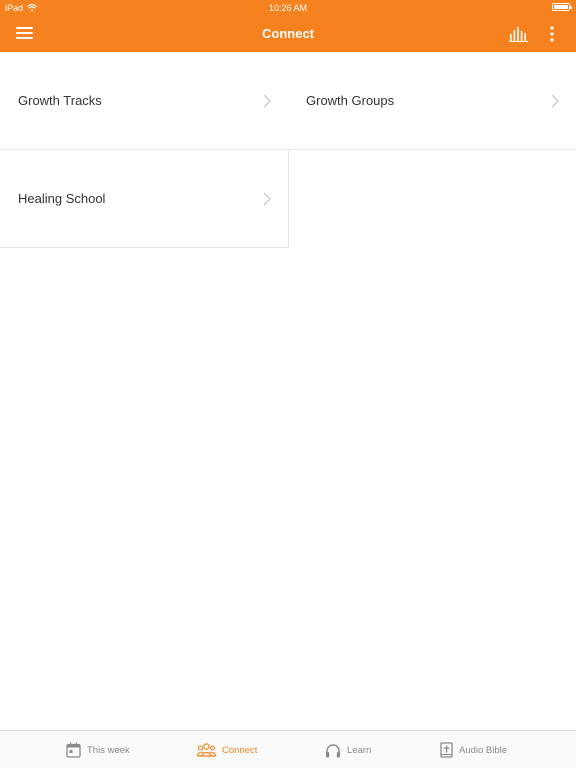 Image resolution: width=576 pixels, height=768 pixels. What do you see at coordinates (446, 750) in the screenshot?
I see `bible-icon` at bounding box center [446, 750].